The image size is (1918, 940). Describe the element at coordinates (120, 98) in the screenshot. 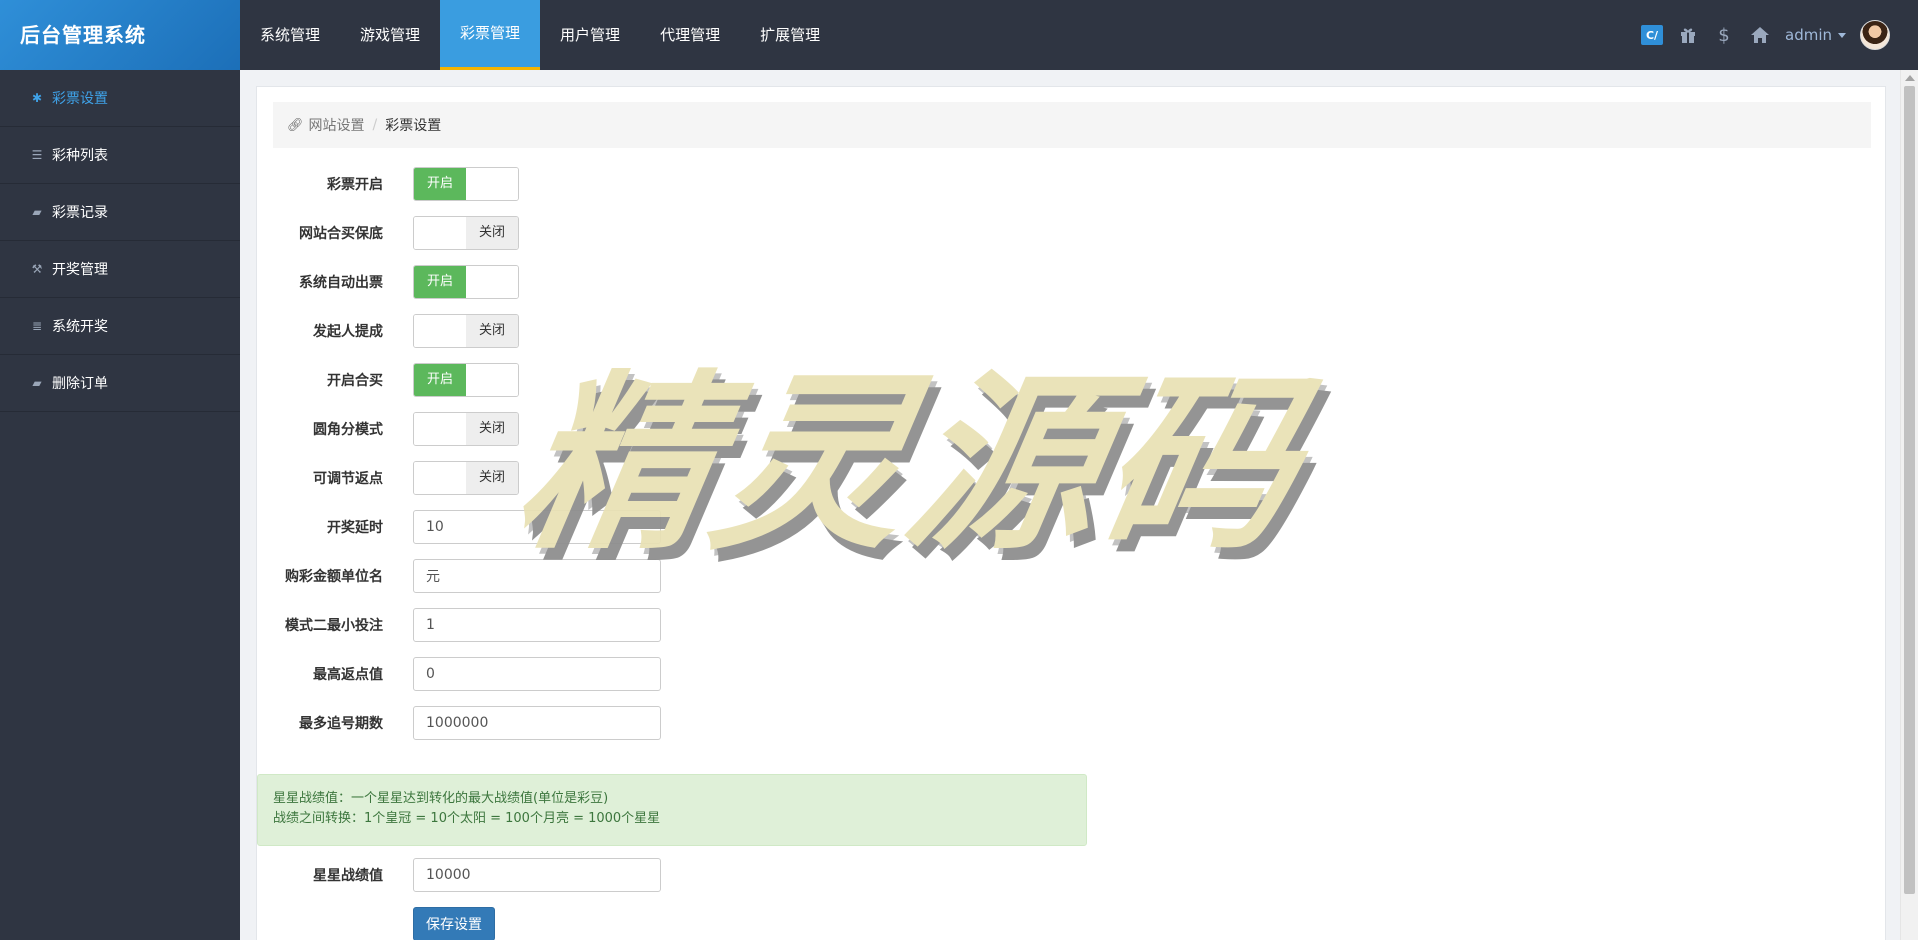

I see `sidebar-item-lottery-settings: ✱ 彩票设置` at that location.